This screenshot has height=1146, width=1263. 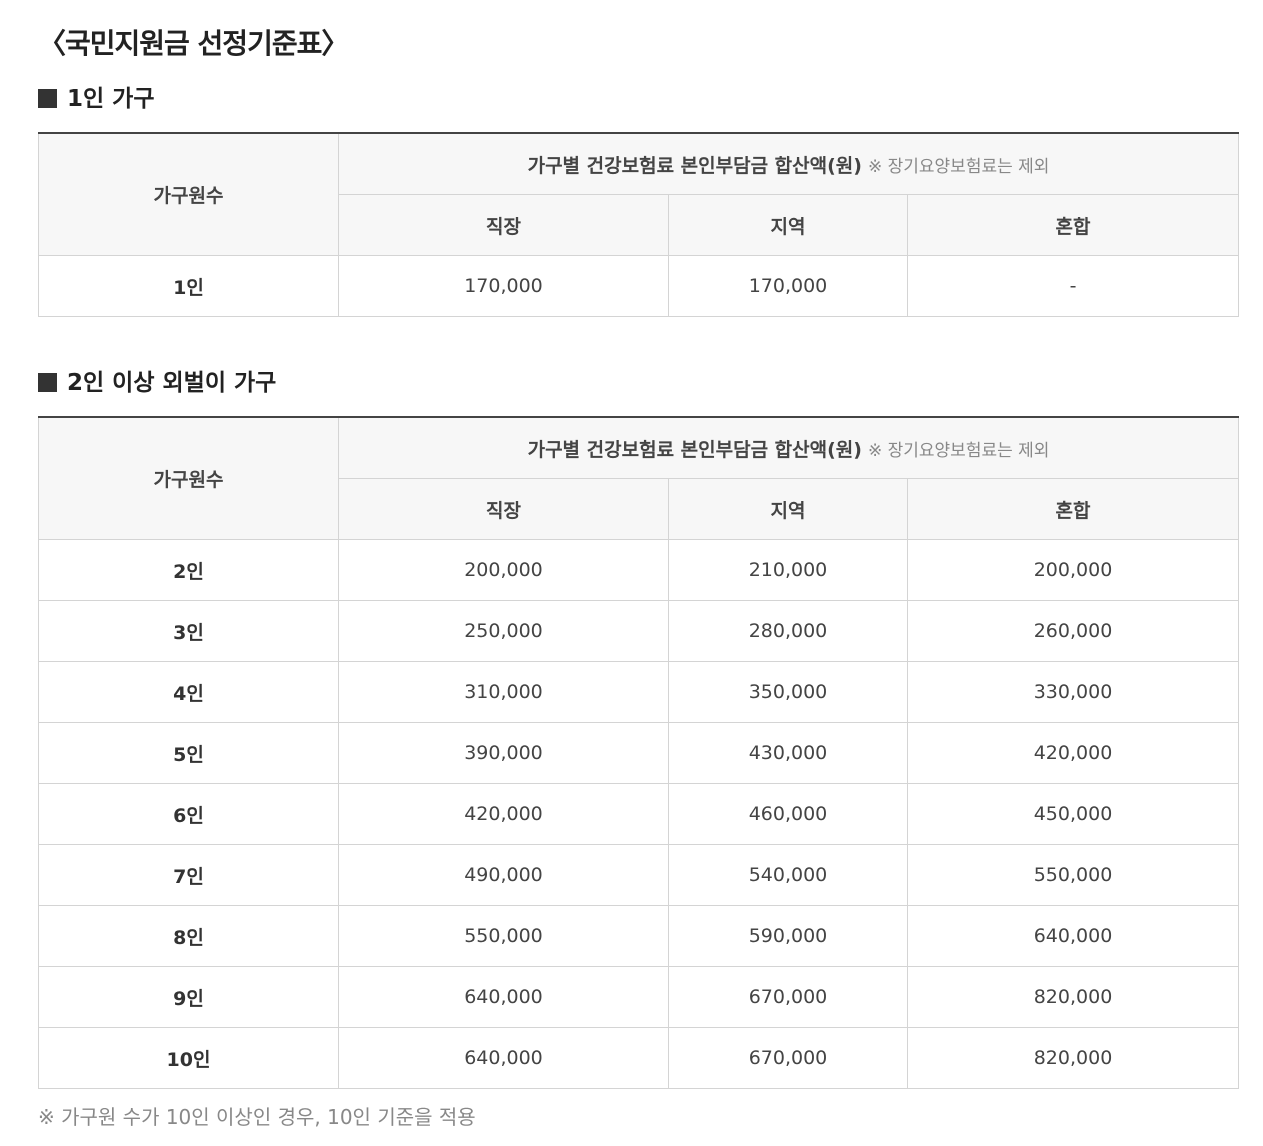 I want to click on row-label: 10인, so click(x=188, y=1058).